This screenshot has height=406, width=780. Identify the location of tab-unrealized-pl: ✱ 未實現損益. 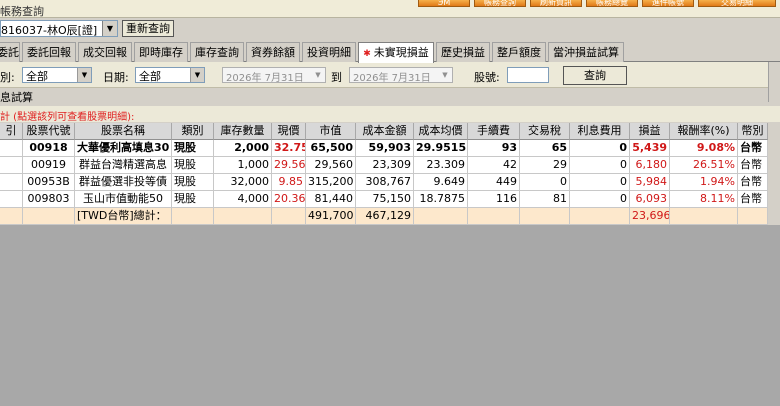
(396, 52).